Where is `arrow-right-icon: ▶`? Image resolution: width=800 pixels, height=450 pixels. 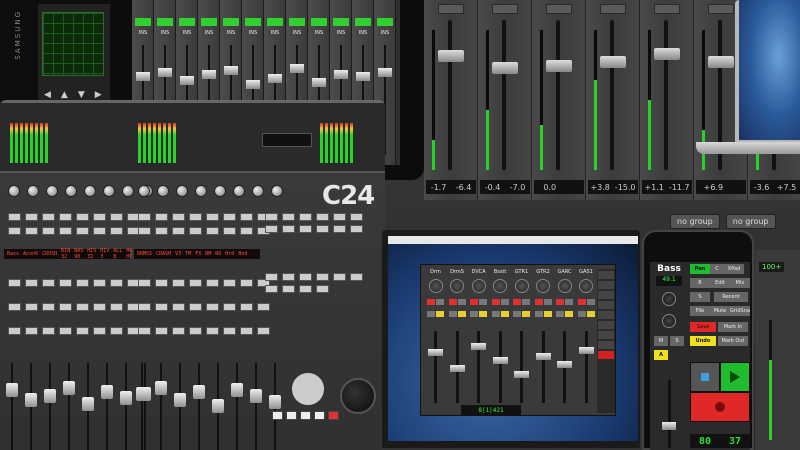 arrow-right-icon: ▶ is located at coordinates (98, 95).